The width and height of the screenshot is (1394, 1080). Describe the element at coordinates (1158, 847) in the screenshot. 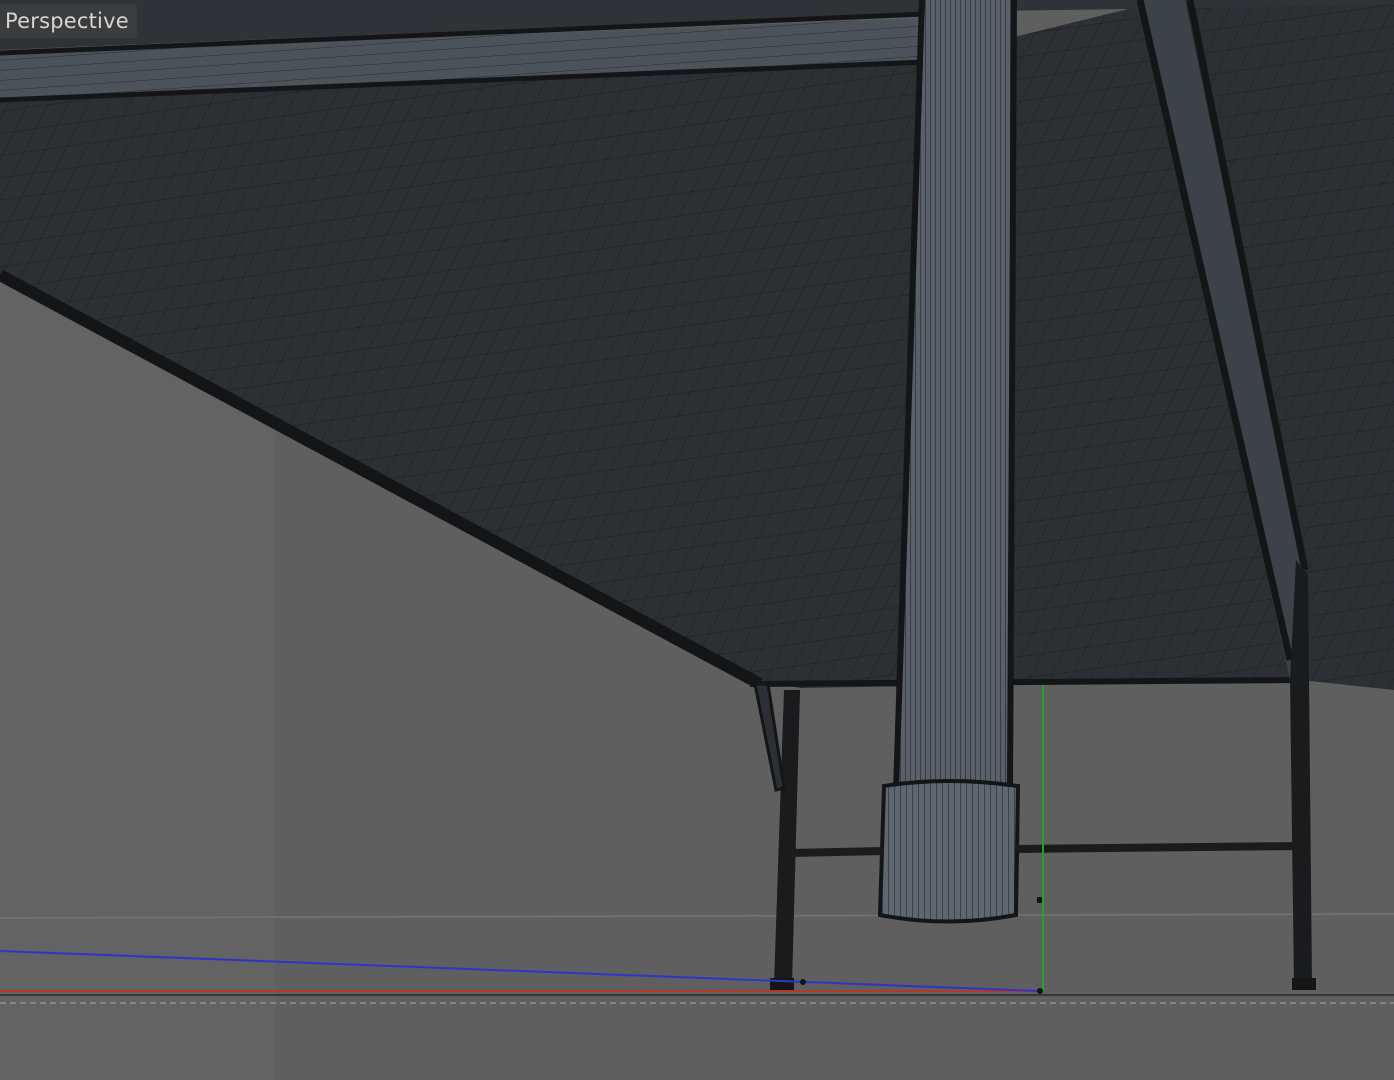

I see `crossbar-right` at that location.